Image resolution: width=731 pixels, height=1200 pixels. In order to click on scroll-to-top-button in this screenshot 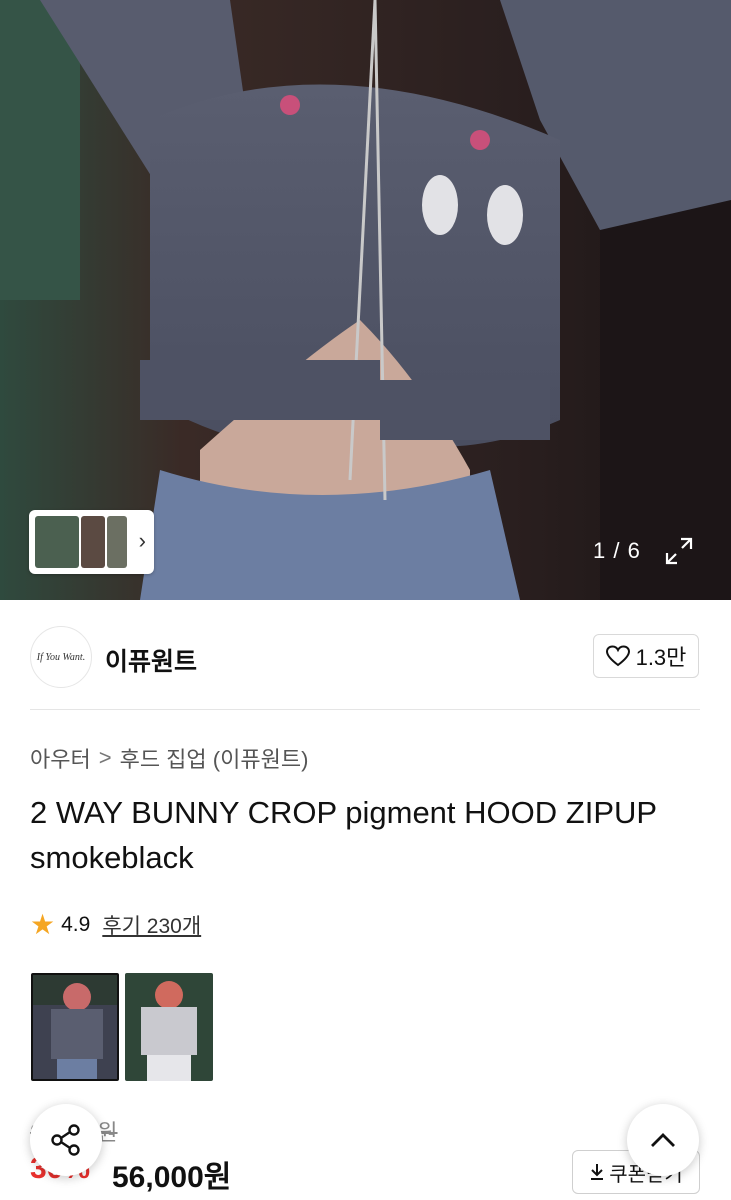, I will do `click(663, 1140)`.